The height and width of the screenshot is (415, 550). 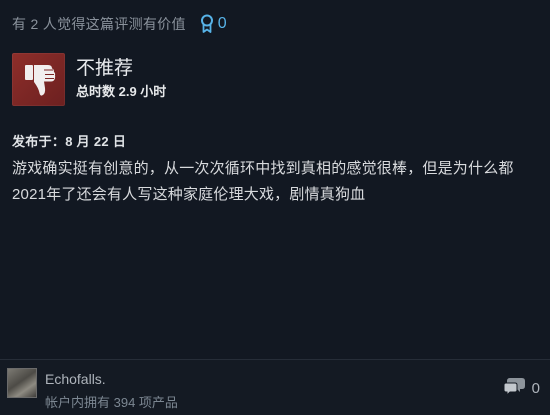 I want to click on verdict-title: 不推荐, so click(x=121, y=69).